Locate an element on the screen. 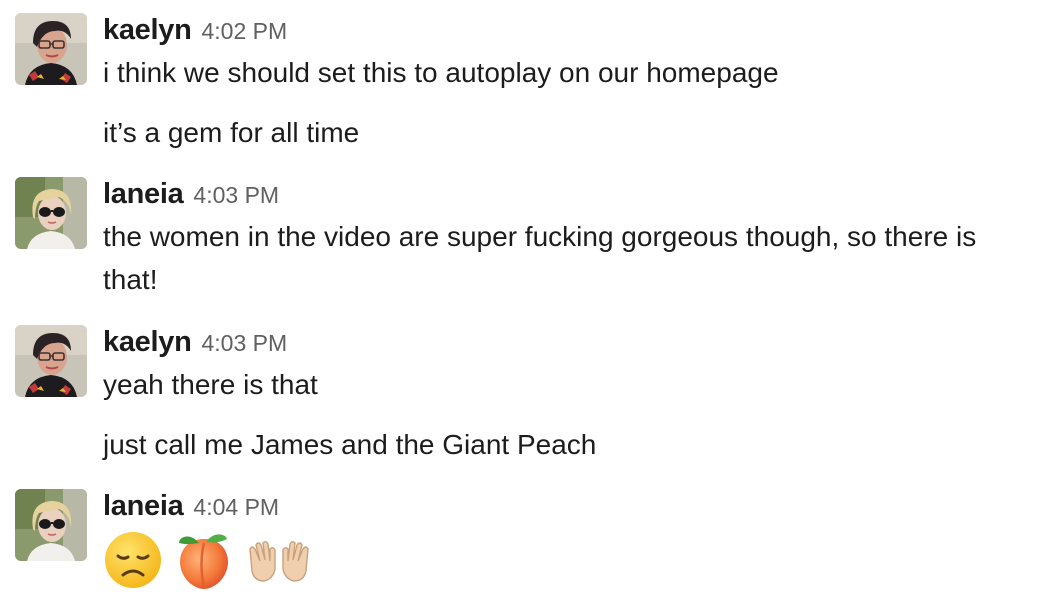 The height and width of the screenshot is (605, 1058). emoji-row is located at coordinates (210, 561).